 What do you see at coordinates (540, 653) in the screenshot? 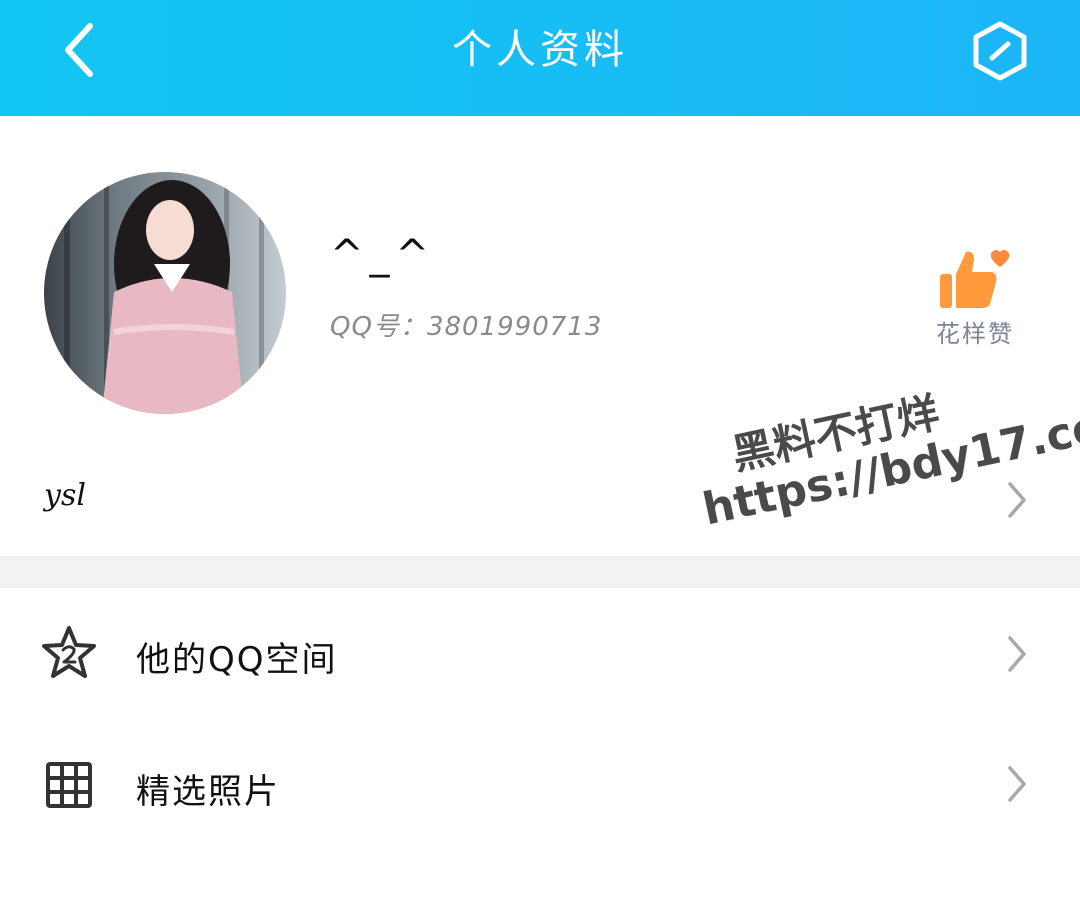
I see `menu-item-qzone: 他的QQ空间` at bounding box center [540, 653].